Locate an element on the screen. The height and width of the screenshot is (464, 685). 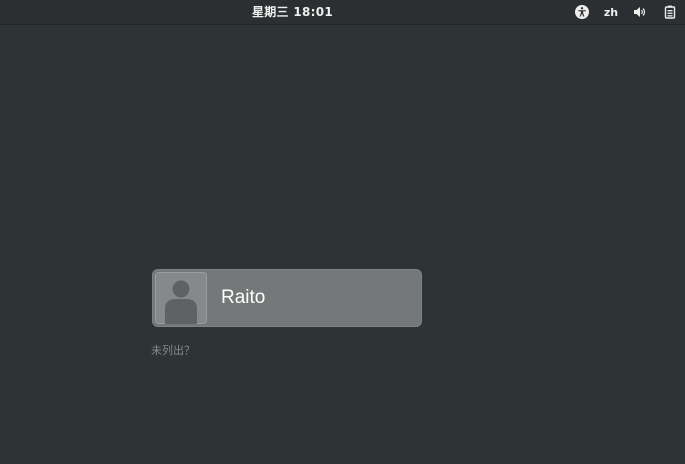
power-icon is located at coordinates (670, 12).